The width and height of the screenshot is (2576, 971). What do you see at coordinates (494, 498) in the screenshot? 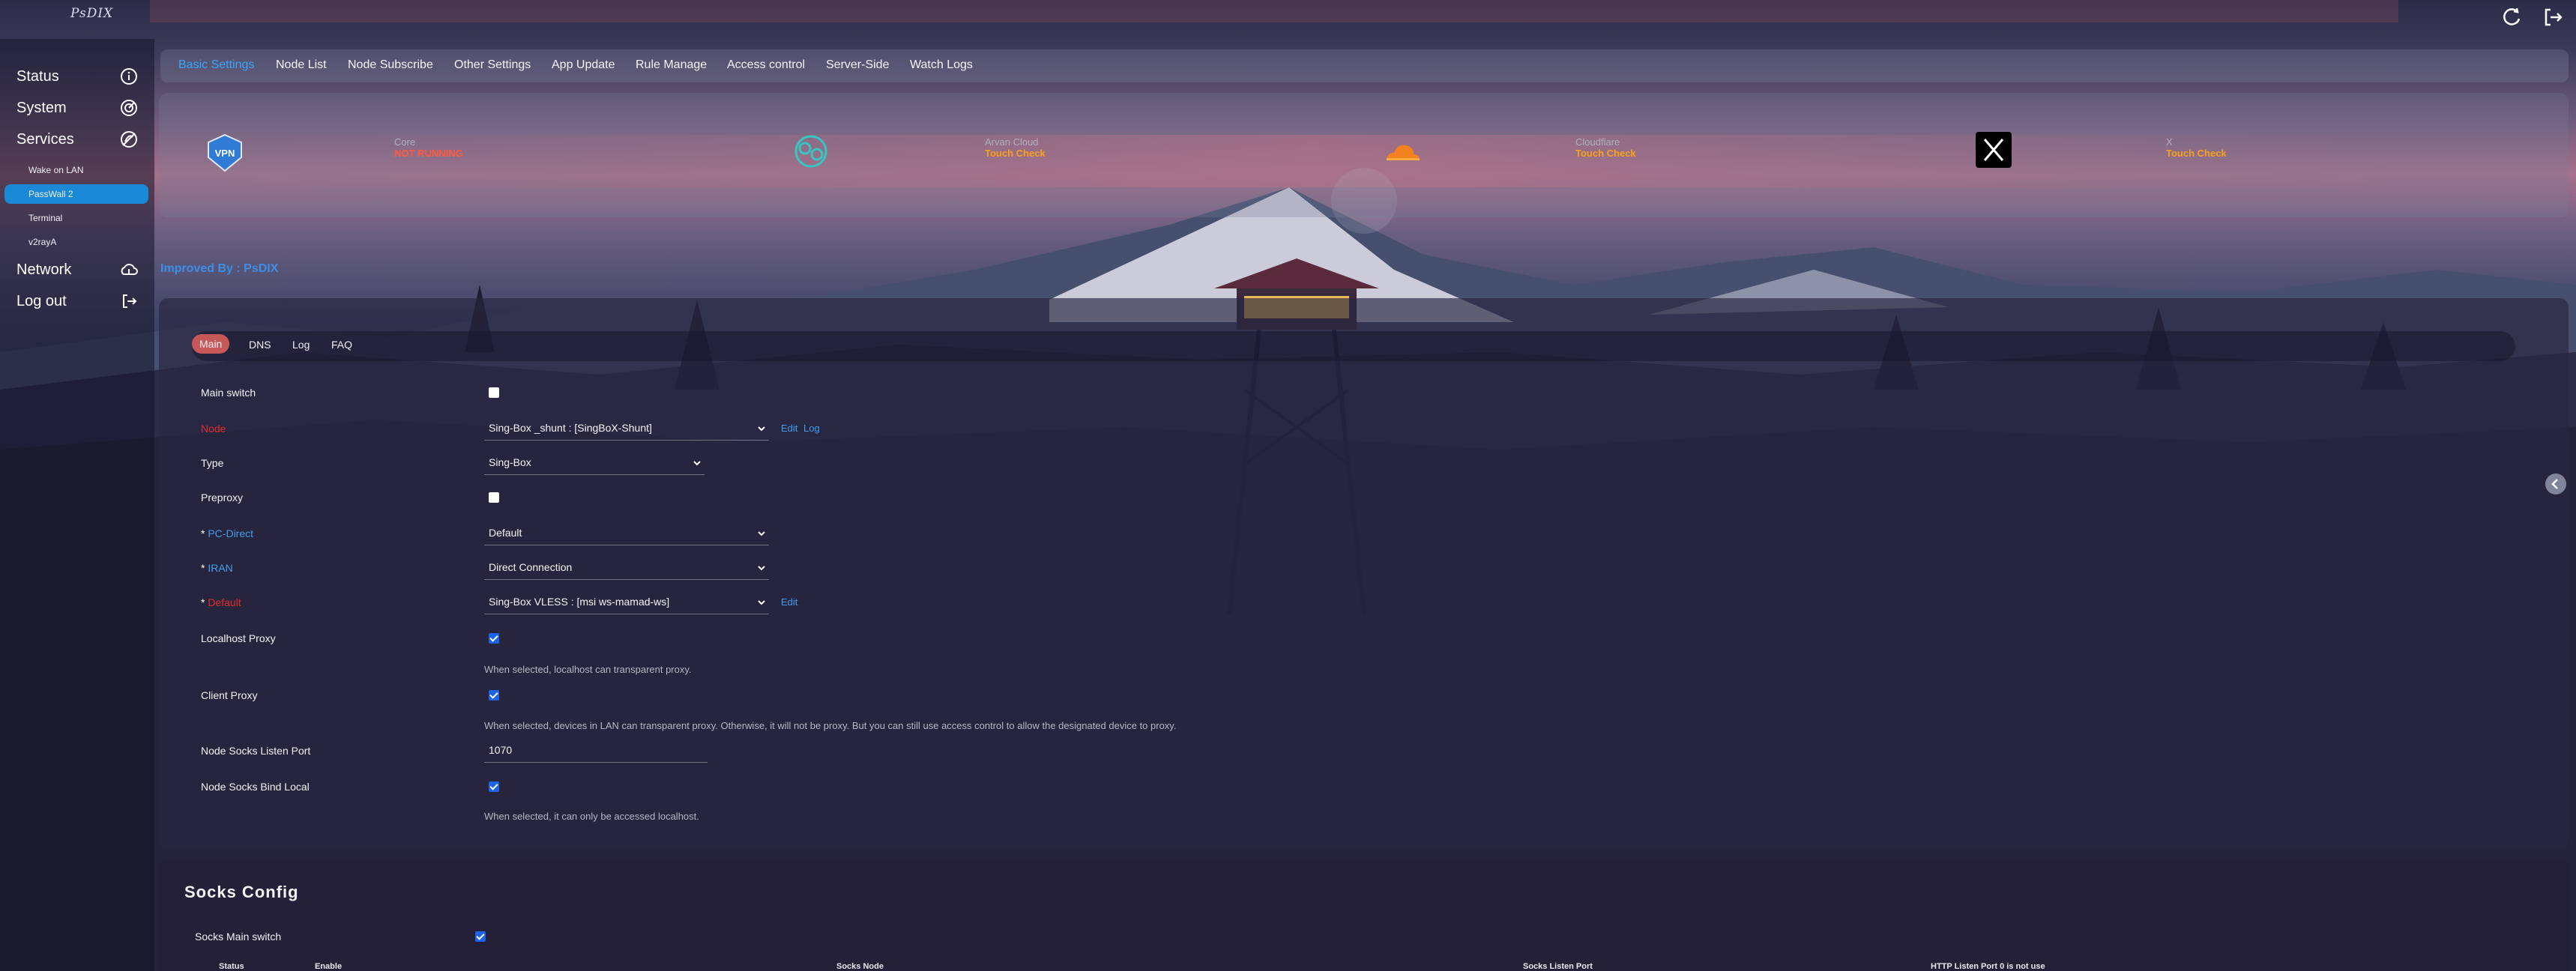
I see `preproxy-checkbox` at bounding box center [494, 498].